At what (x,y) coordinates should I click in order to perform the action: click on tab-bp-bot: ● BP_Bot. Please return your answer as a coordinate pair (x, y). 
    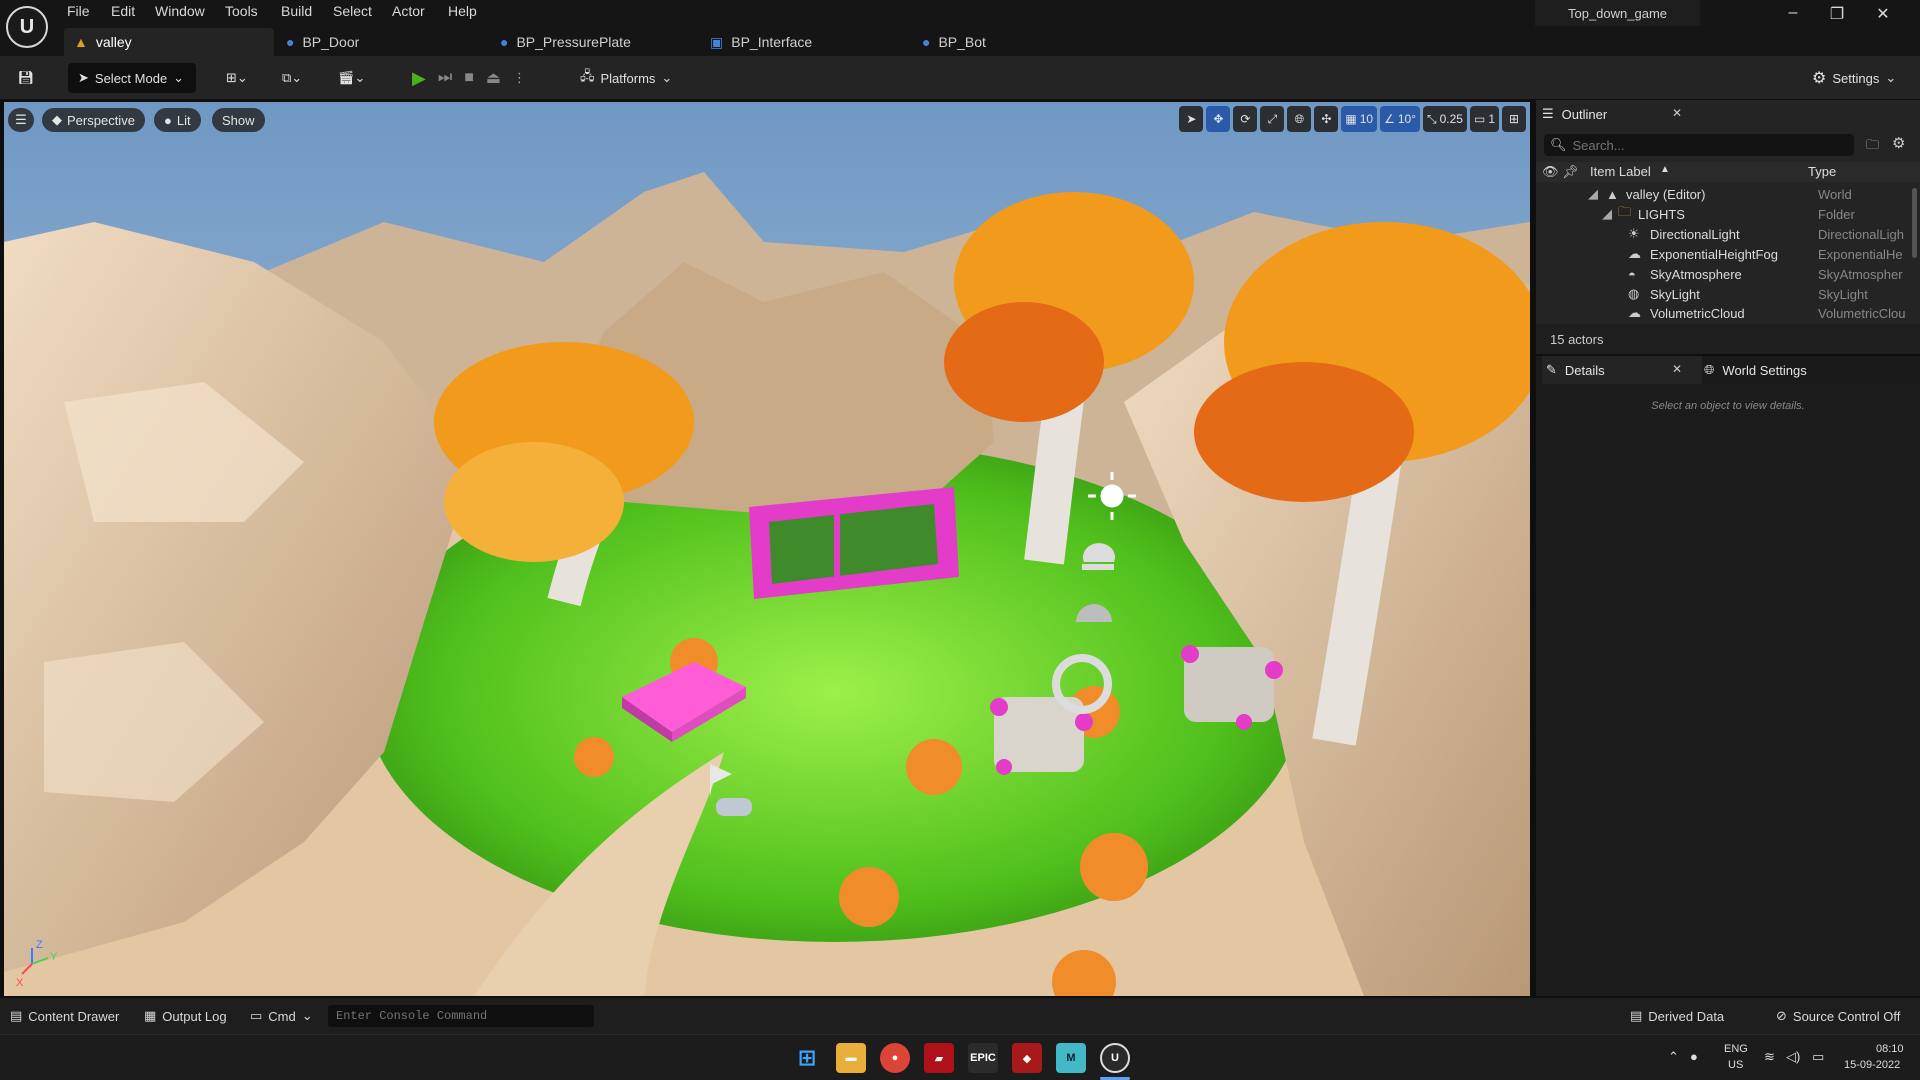
    Looking at the image, I should click on (1017, 42).